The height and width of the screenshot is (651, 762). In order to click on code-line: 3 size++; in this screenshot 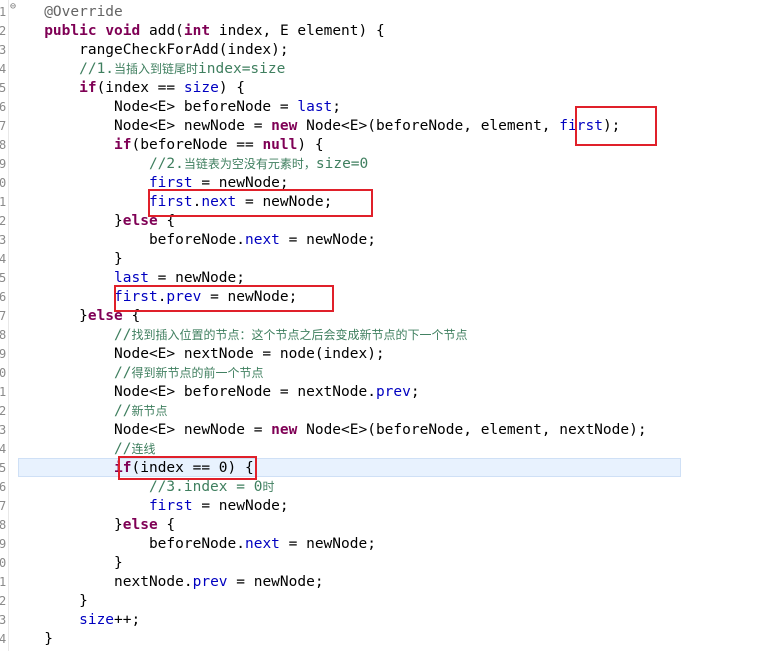, I will do `click(381, 620)`.